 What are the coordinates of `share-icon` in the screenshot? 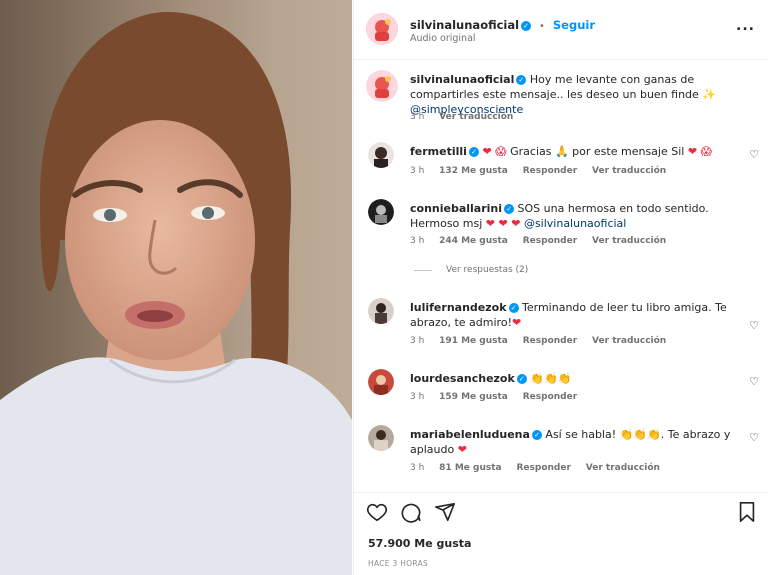 It's located at (445, 514).